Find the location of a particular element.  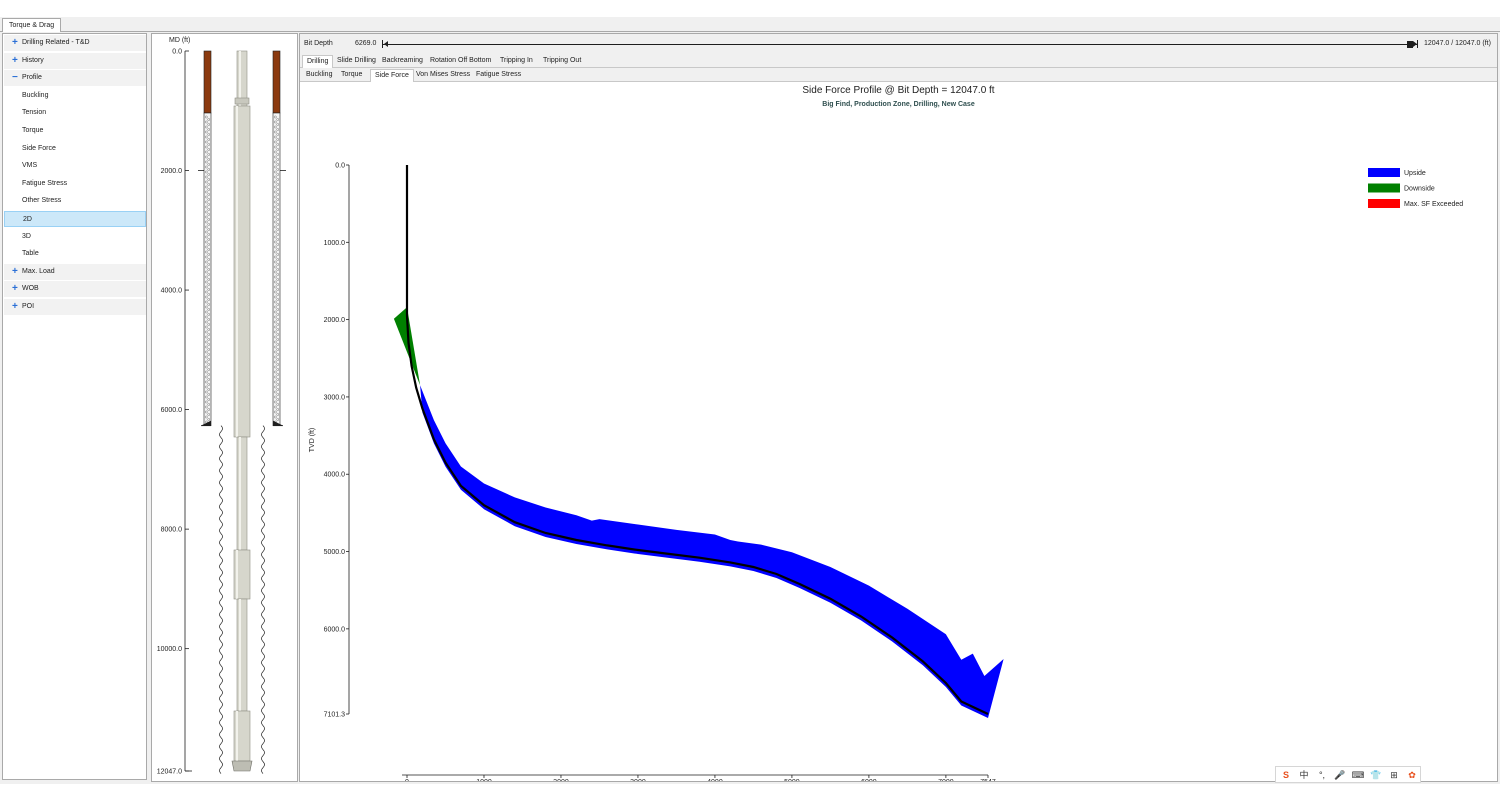

title-strip is located at coordinates (750, 8).